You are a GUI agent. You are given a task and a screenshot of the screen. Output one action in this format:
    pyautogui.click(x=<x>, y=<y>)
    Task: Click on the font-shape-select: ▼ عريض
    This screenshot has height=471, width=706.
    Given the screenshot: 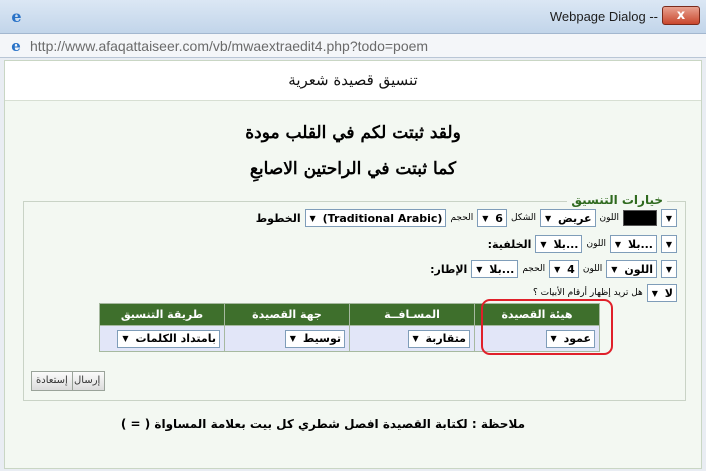 What is the action you would take?
    pyautogui.click(x=568, y=218)
    